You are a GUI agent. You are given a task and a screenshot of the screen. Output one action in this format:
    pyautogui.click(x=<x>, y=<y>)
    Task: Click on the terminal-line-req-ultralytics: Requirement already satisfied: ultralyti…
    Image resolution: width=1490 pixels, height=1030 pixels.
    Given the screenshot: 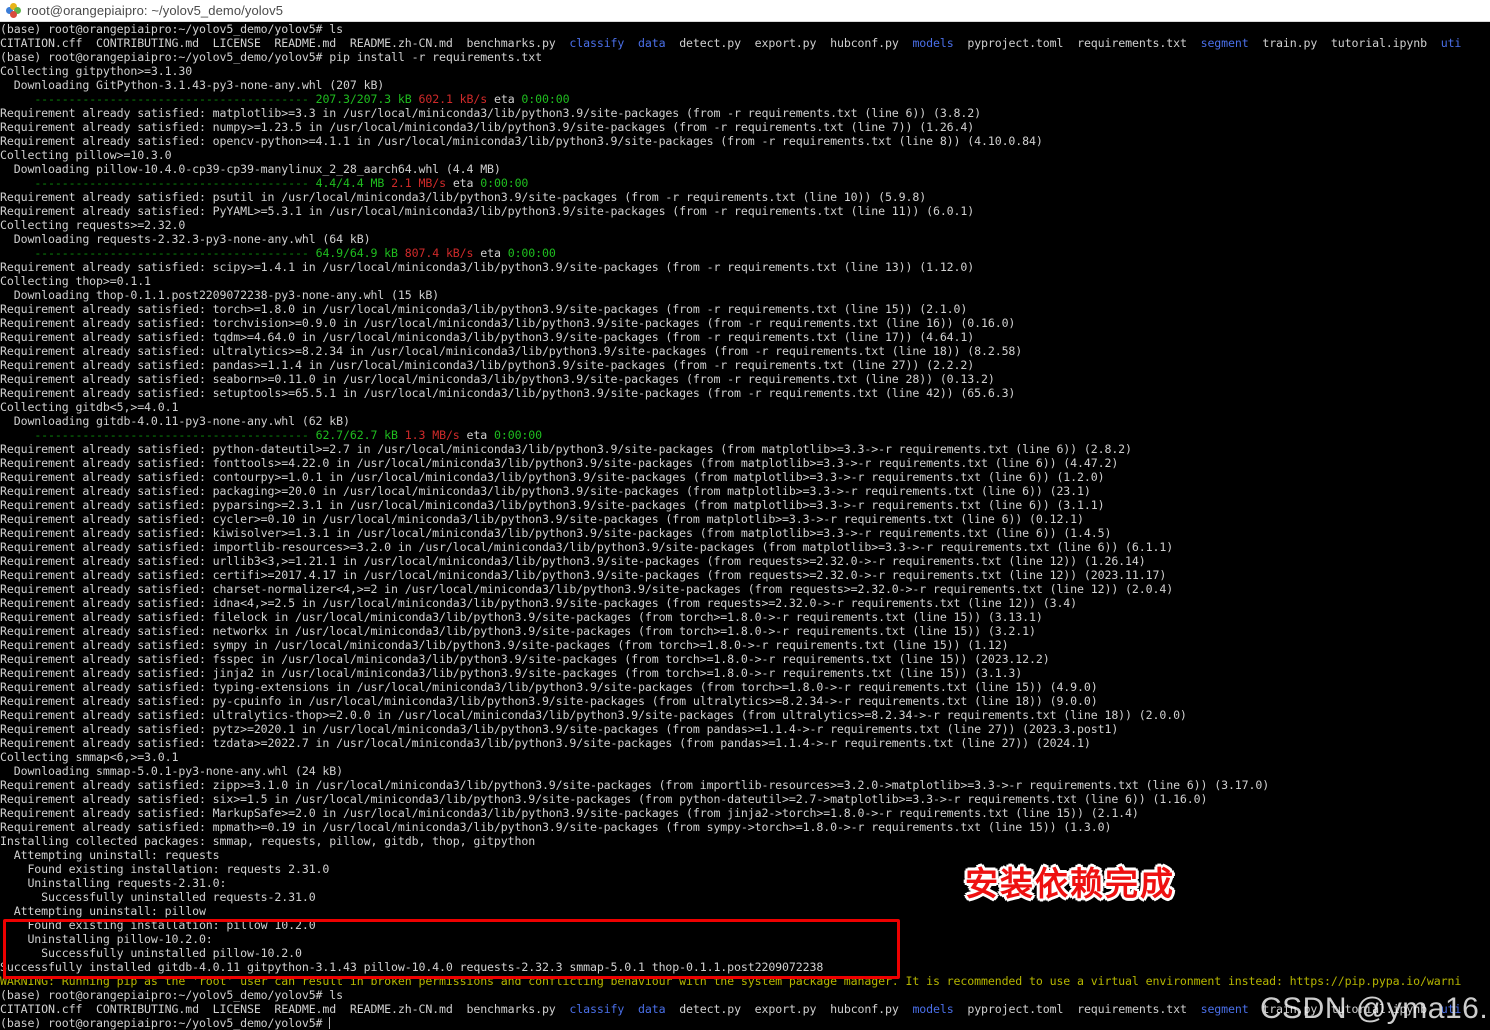 What is the action you would take?
    pyautogui.click(x=511, y=351)
    